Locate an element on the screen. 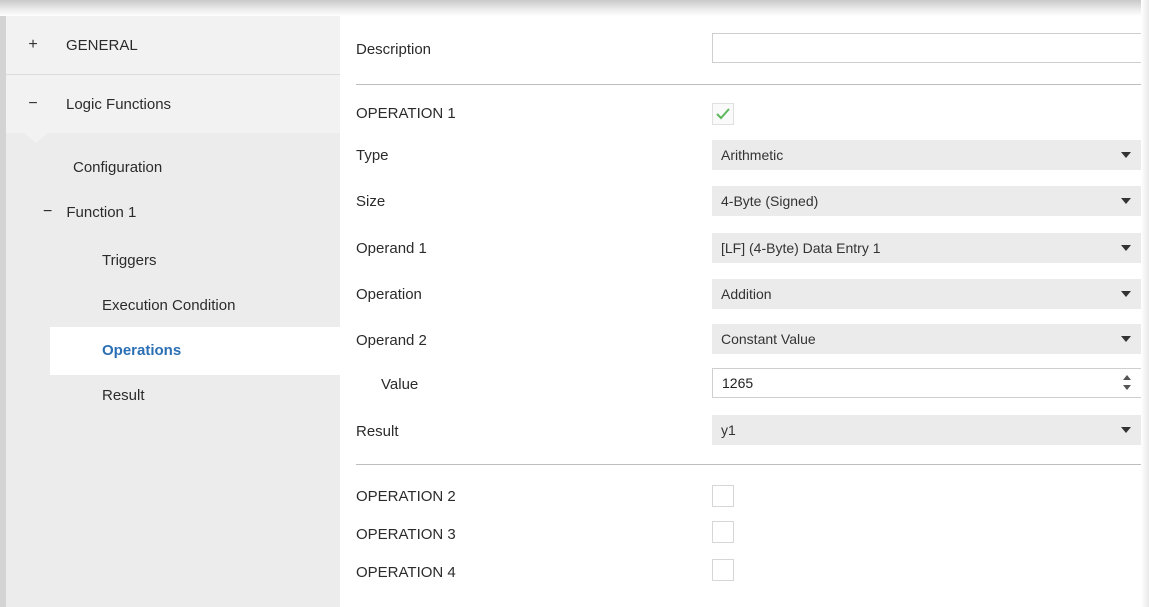 This screenshot has width=1149, height=607. sidebar-item-operations-label: Operations is located at coordinates (142, 350).